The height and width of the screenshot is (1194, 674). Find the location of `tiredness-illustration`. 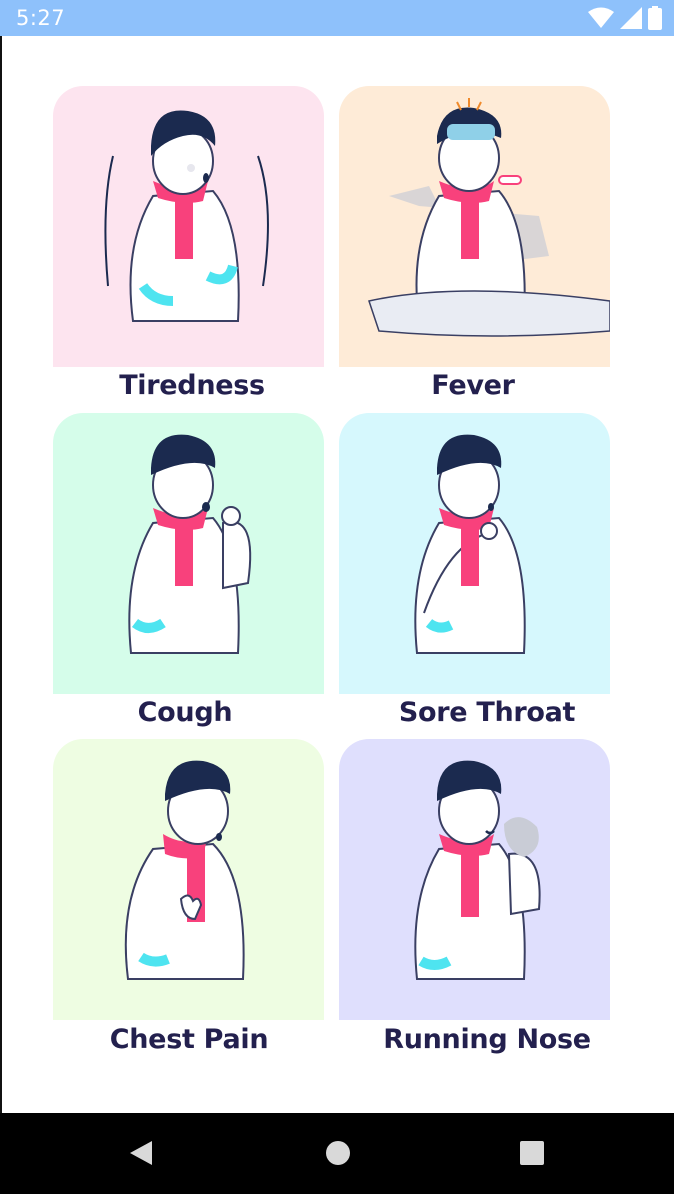

tiredness-illustration is located at coordinates (188, 226).